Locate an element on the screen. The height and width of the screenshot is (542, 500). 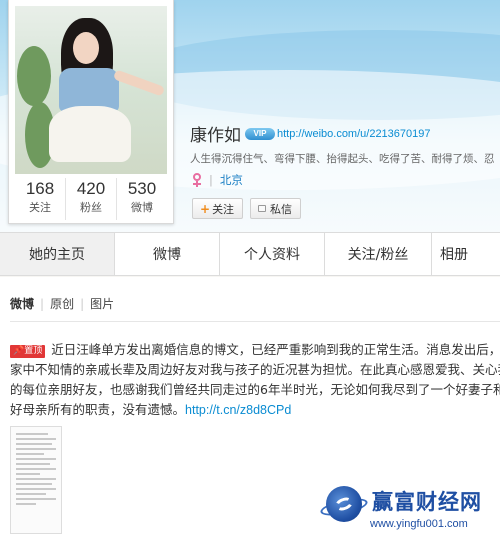
profile-location: 北京 is located at coordinates (231, 180).